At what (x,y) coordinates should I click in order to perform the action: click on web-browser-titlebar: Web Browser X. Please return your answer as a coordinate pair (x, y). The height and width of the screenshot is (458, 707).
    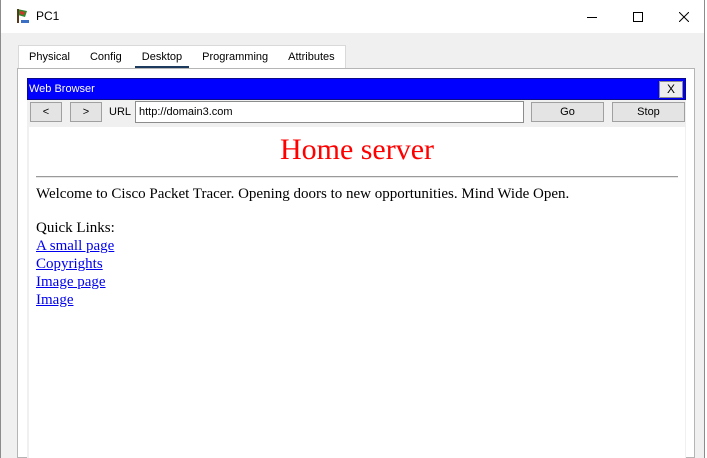
    Looking at the image, I should click on (356, 89).